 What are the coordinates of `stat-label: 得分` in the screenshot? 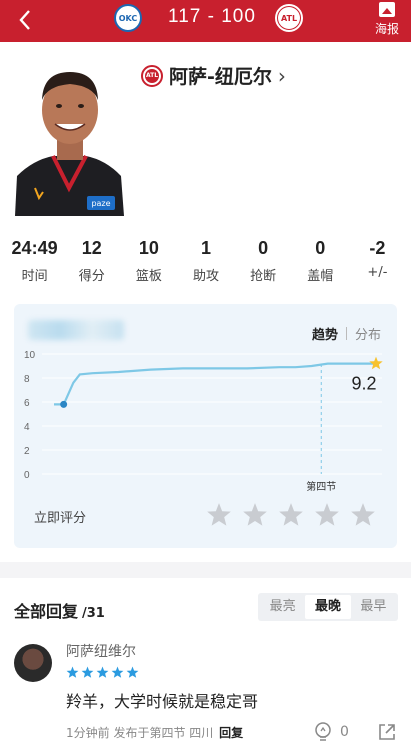 It's located at (91, 276).